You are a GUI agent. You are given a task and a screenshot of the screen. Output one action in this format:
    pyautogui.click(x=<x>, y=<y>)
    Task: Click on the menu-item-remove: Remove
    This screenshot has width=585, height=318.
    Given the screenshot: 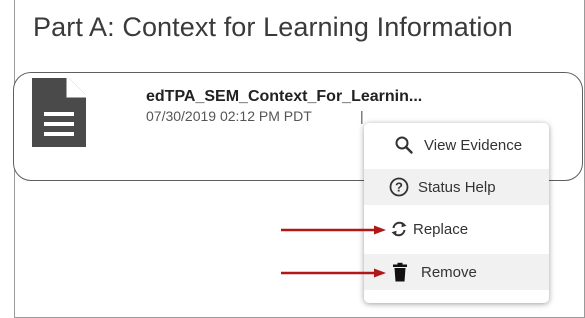 What is the action you would take?
    pyautogui.click(x=456, y=272)
    